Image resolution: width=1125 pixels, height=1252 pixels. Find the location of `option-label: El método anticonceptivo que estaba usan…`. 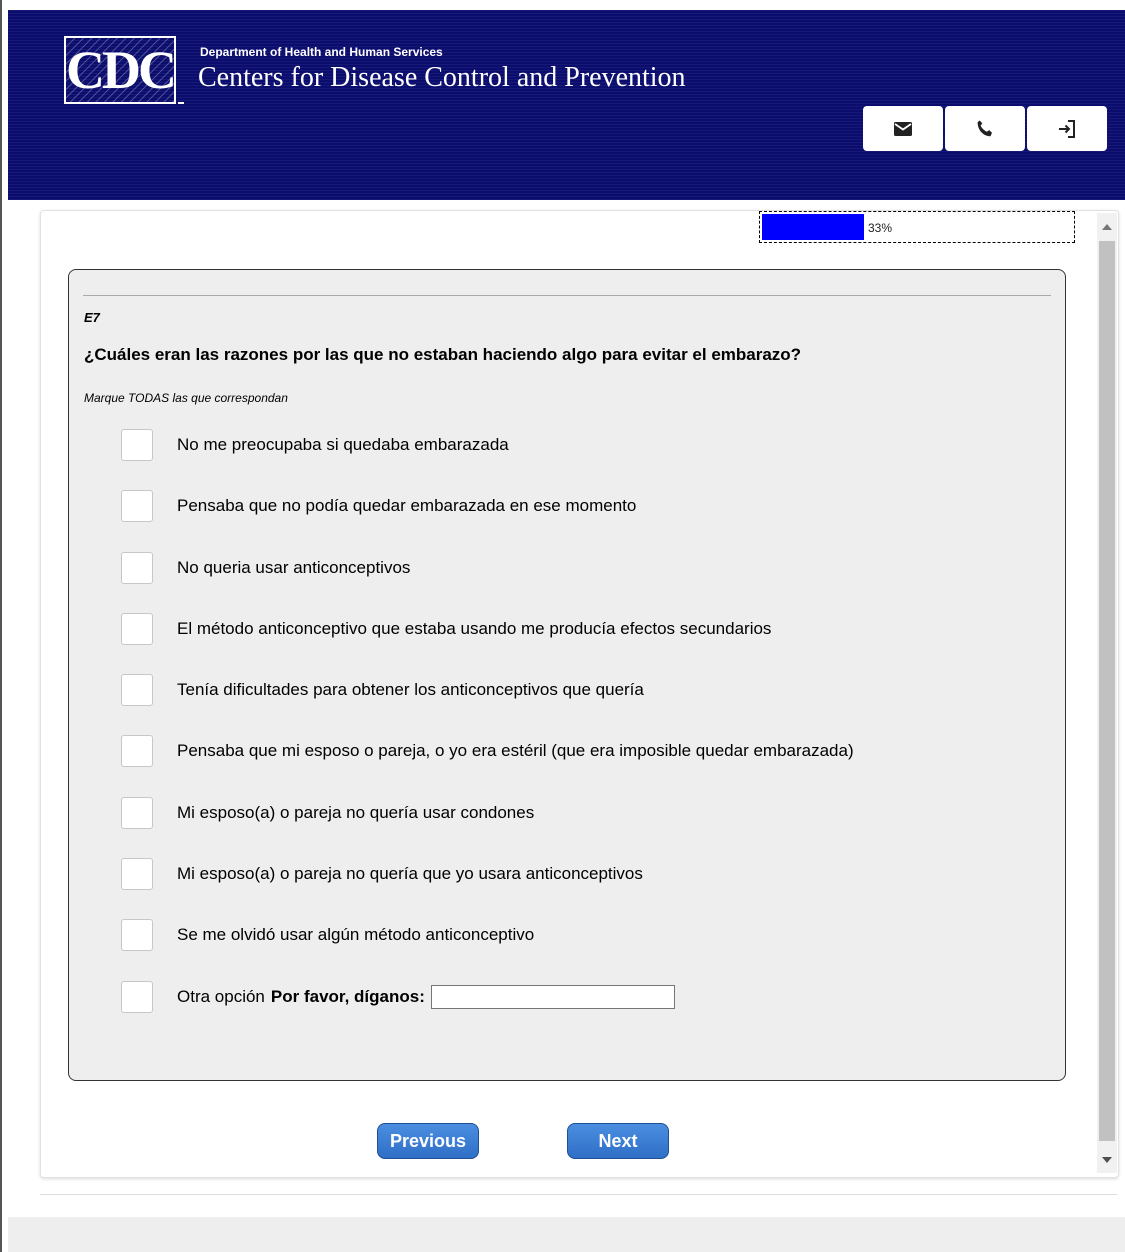

option-label: El método anticonceptivo que estaba usan… is located at coordinates (474, 628).